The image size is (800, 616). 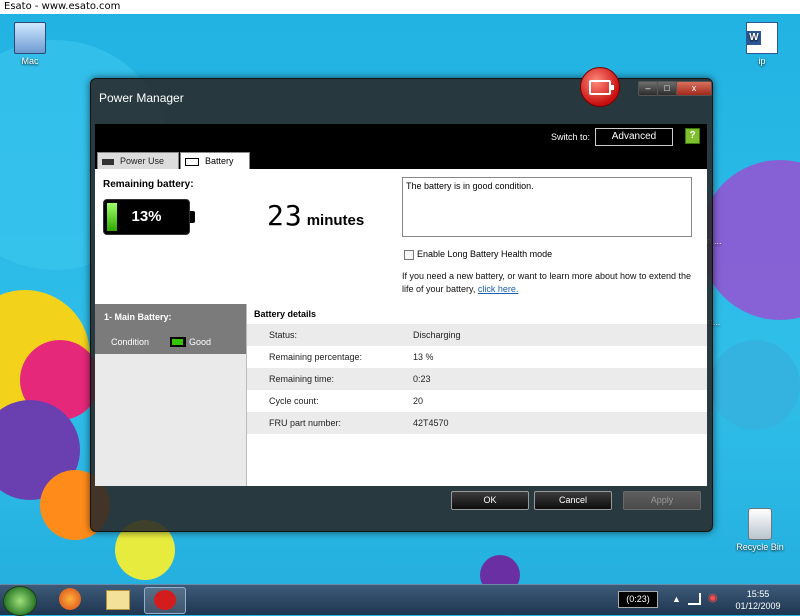 I want to click on advanced-button: Advanced, so click(x=634, y=137).